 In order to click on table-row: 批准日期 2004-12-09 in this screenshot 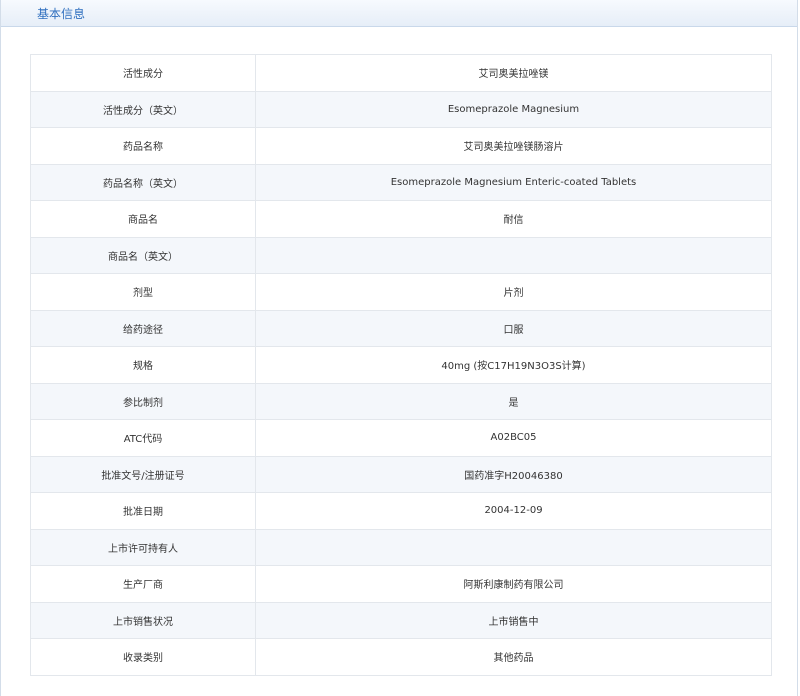, I will do `click(401, 511)`.